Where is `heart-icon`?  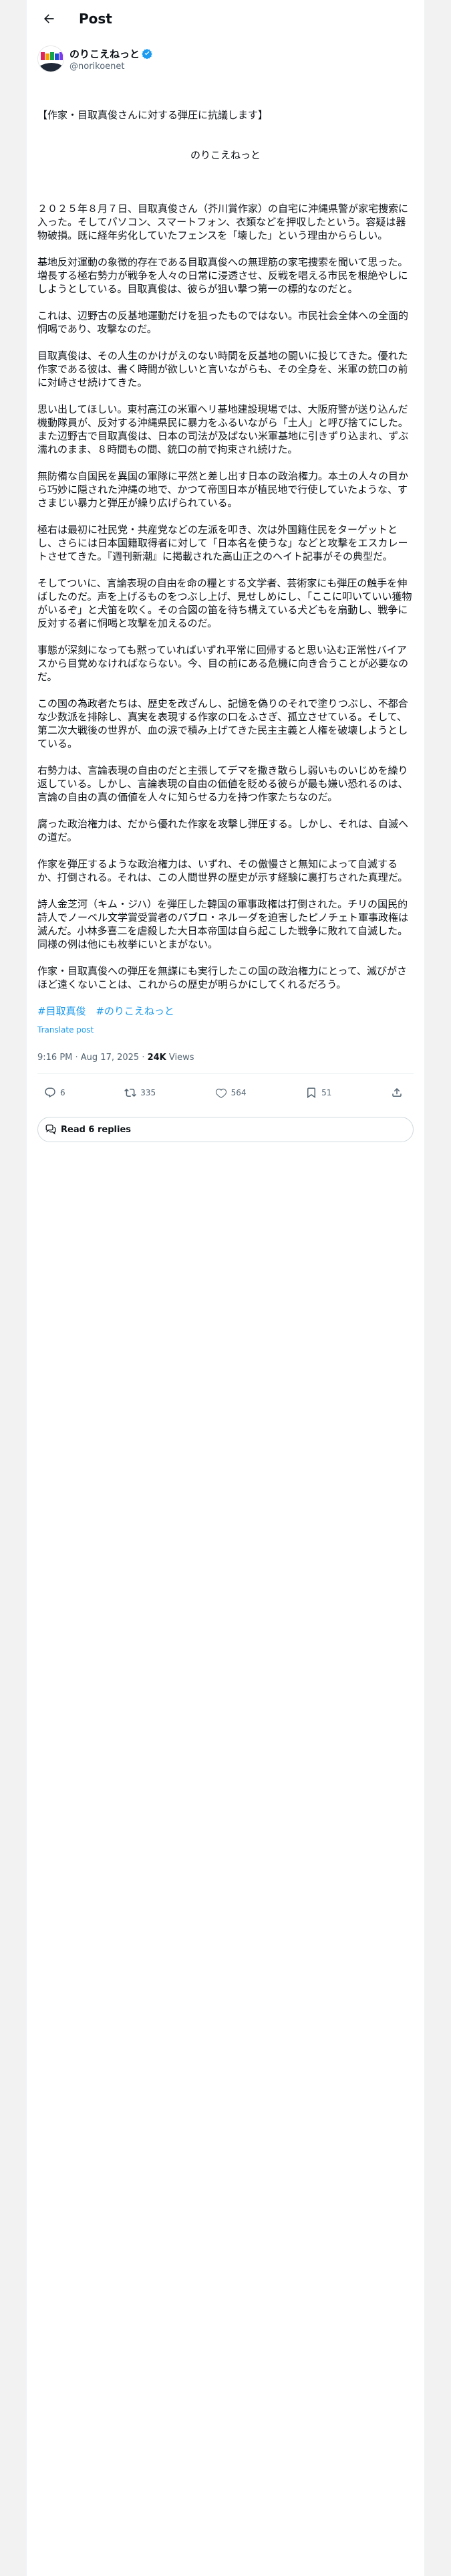
heart-icon is located at coordinates (221, 1093).